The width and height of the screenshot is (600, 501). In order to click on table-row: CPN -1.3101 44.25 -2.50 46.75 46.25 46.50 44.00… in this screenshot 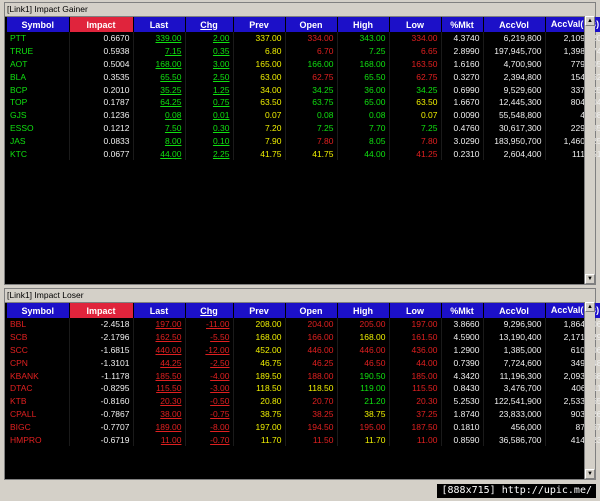, I will do `click(303, 363)`.